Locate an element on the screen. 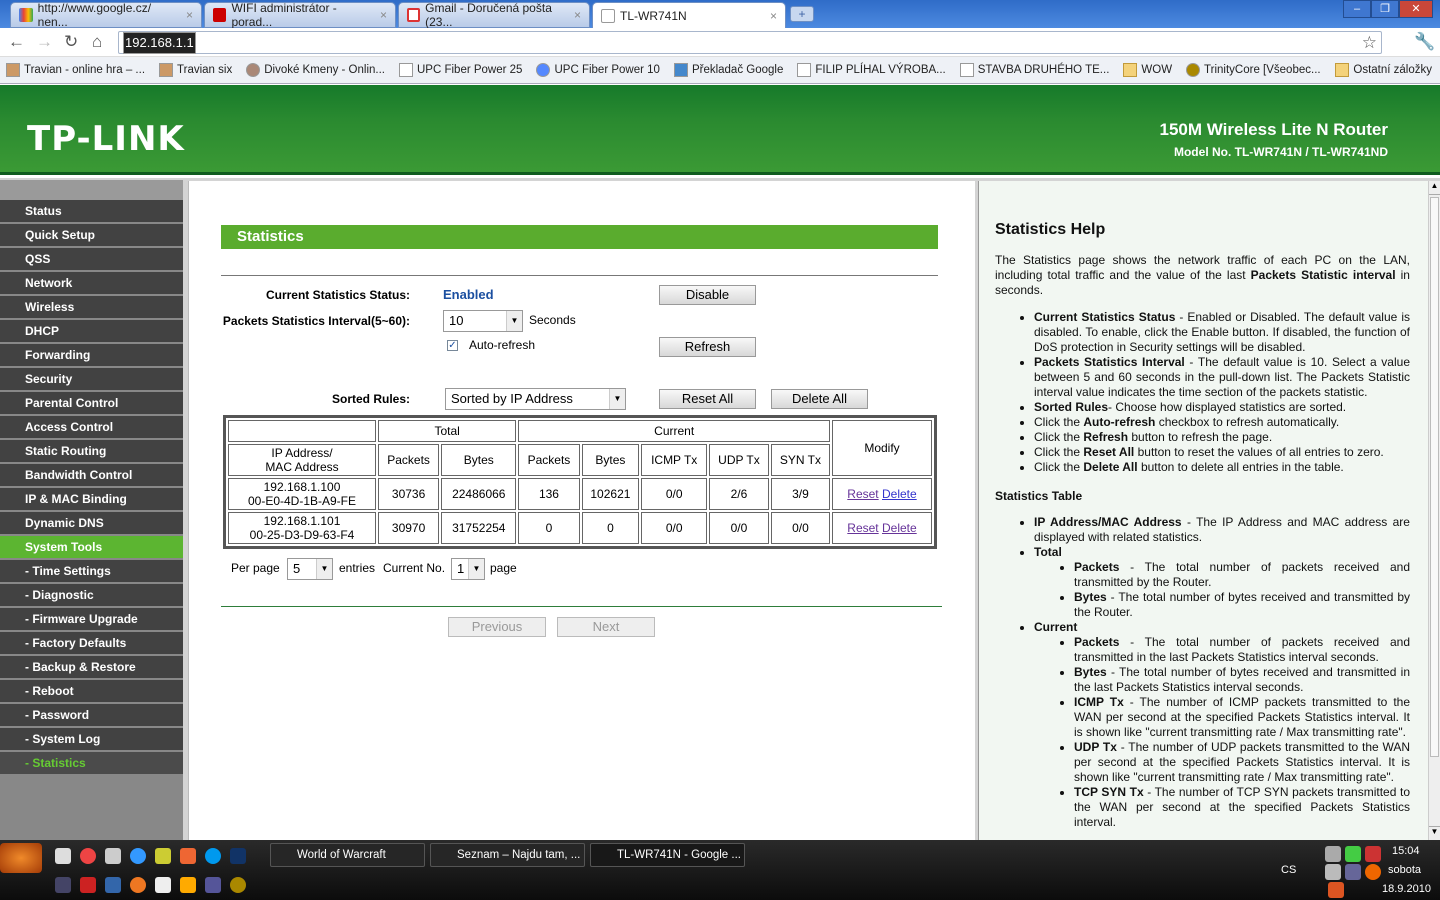  volume-icon is located at coordinates (1336, 890).